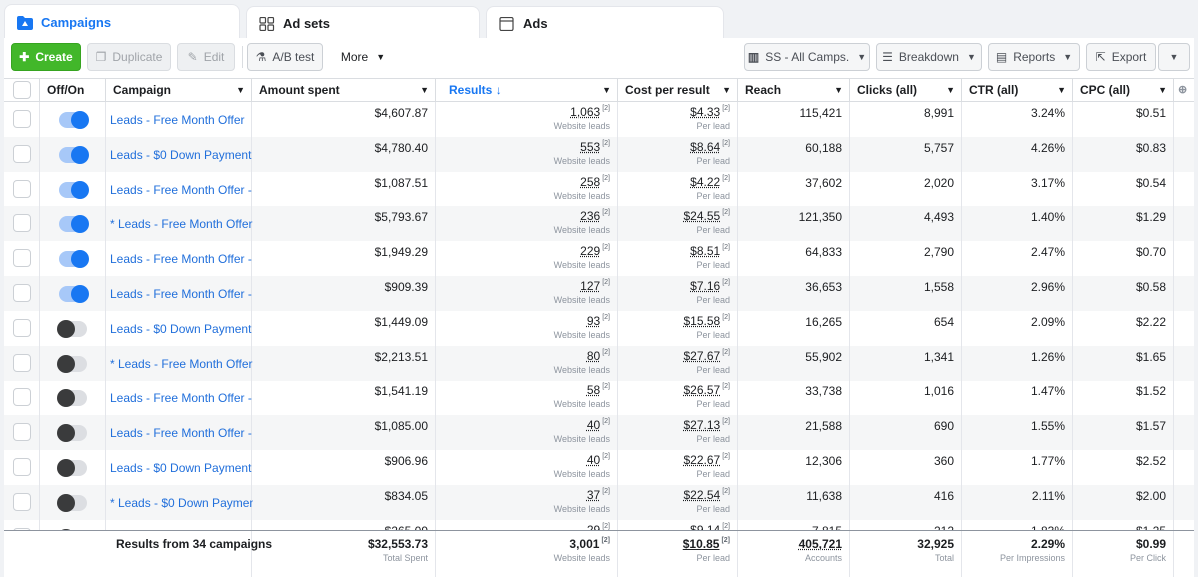 This screenshot has height=577, width=1198. What do you see at coordinates (344, 90) in the screenshot?
I see `header-amount-spent: Amount spent ▼` at bounding box center [344, 90].